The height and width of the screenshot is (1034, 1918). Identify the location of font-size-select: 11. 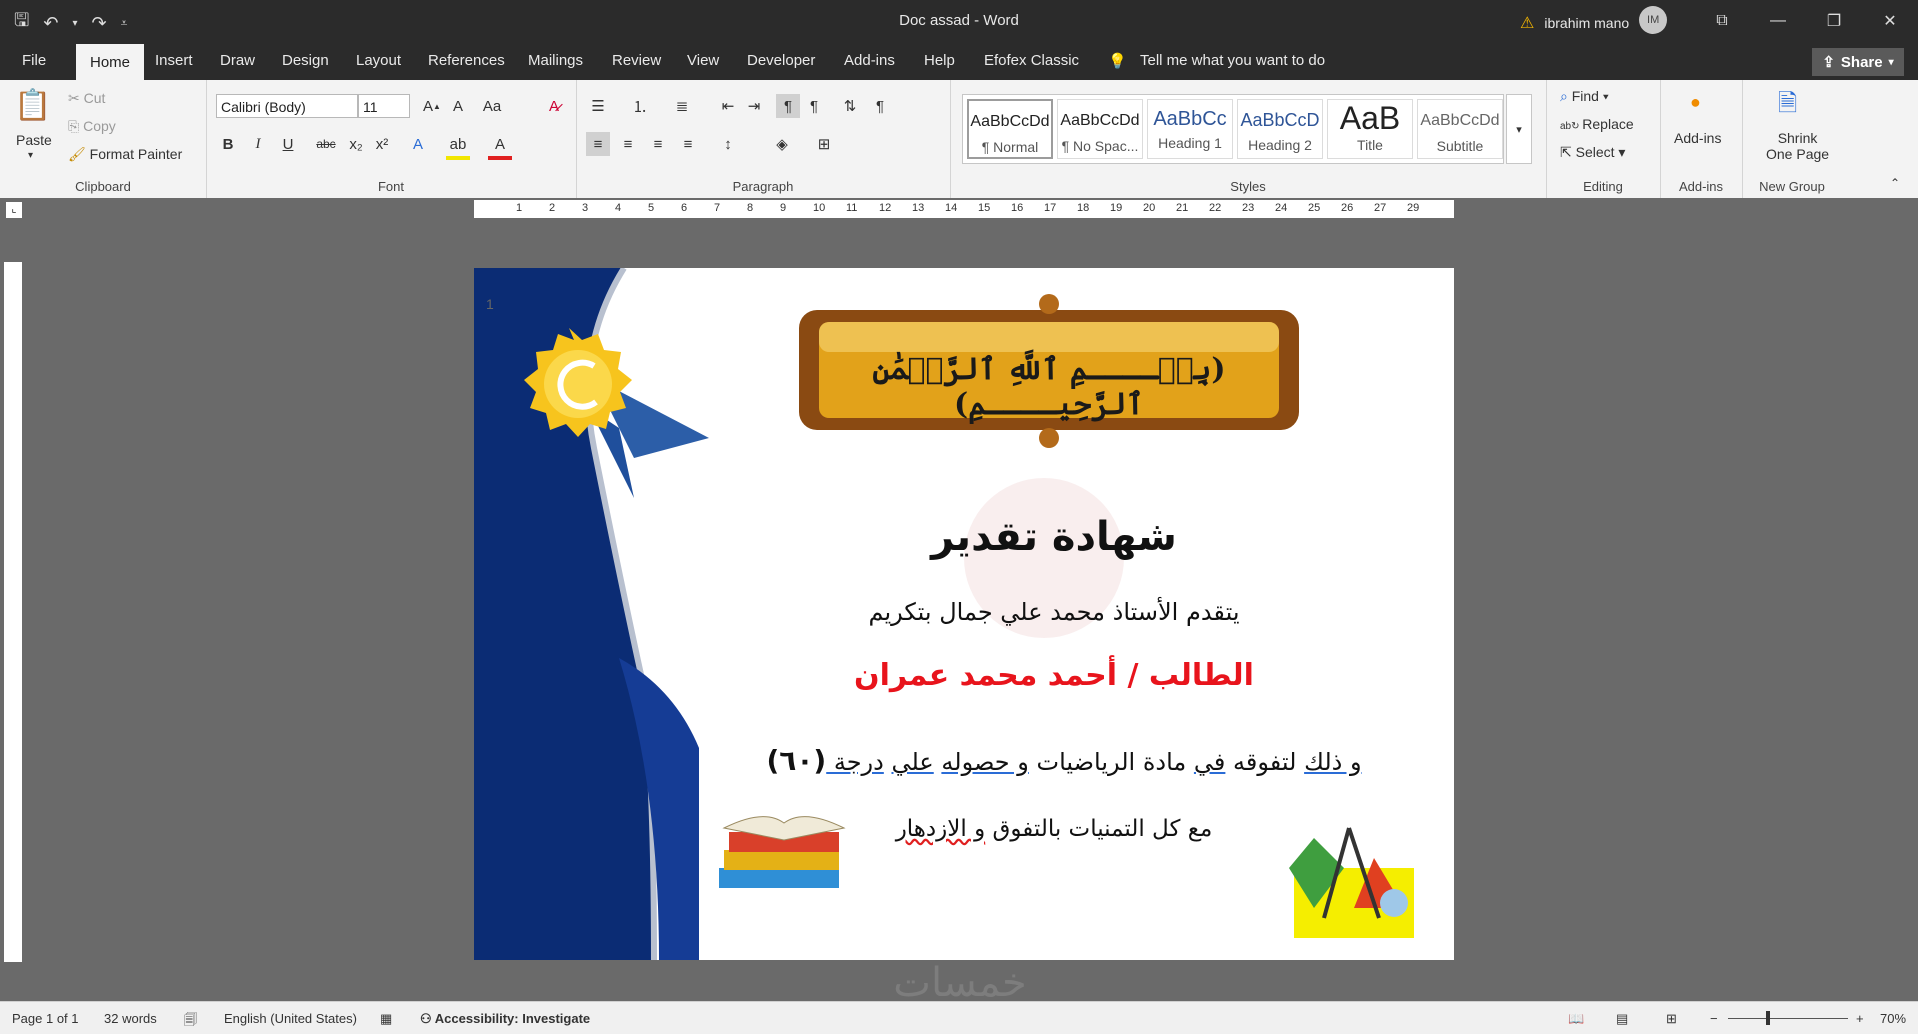
(384, 106).